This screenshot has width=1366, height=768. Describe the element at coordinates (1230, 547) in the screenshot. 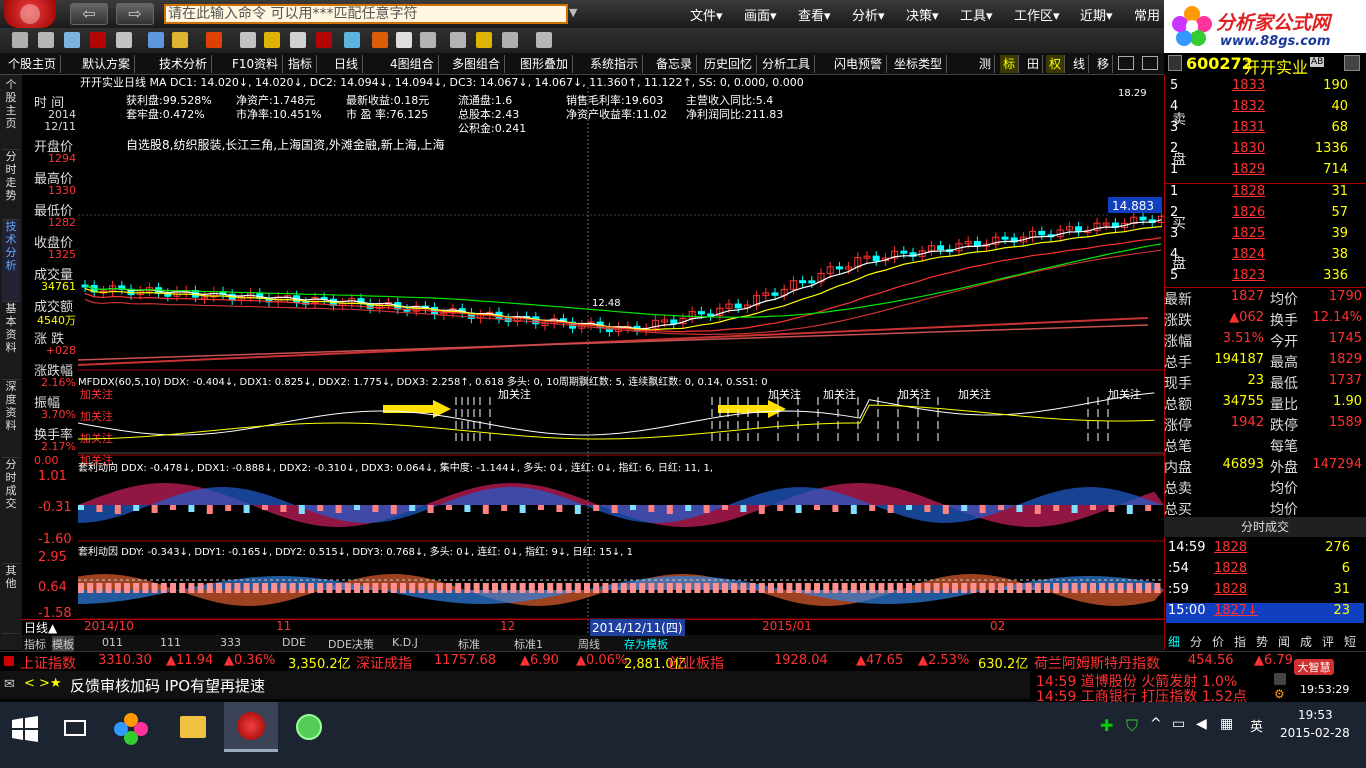

I see `tick-price-0: 1828` at that location.